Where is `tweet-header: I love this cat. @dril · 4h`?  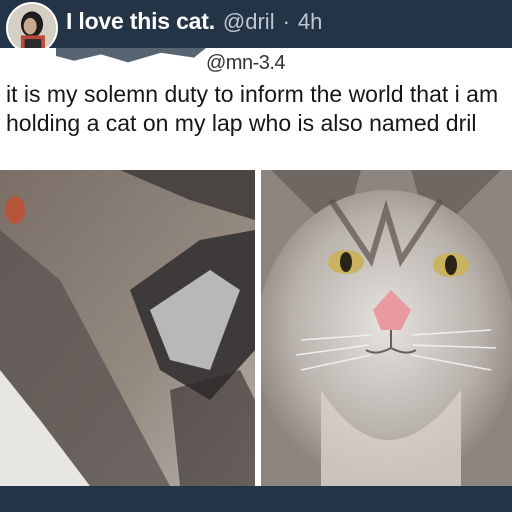
tweet-header: I love this cat. @dril · 4h is located at coordinates (256, 27).